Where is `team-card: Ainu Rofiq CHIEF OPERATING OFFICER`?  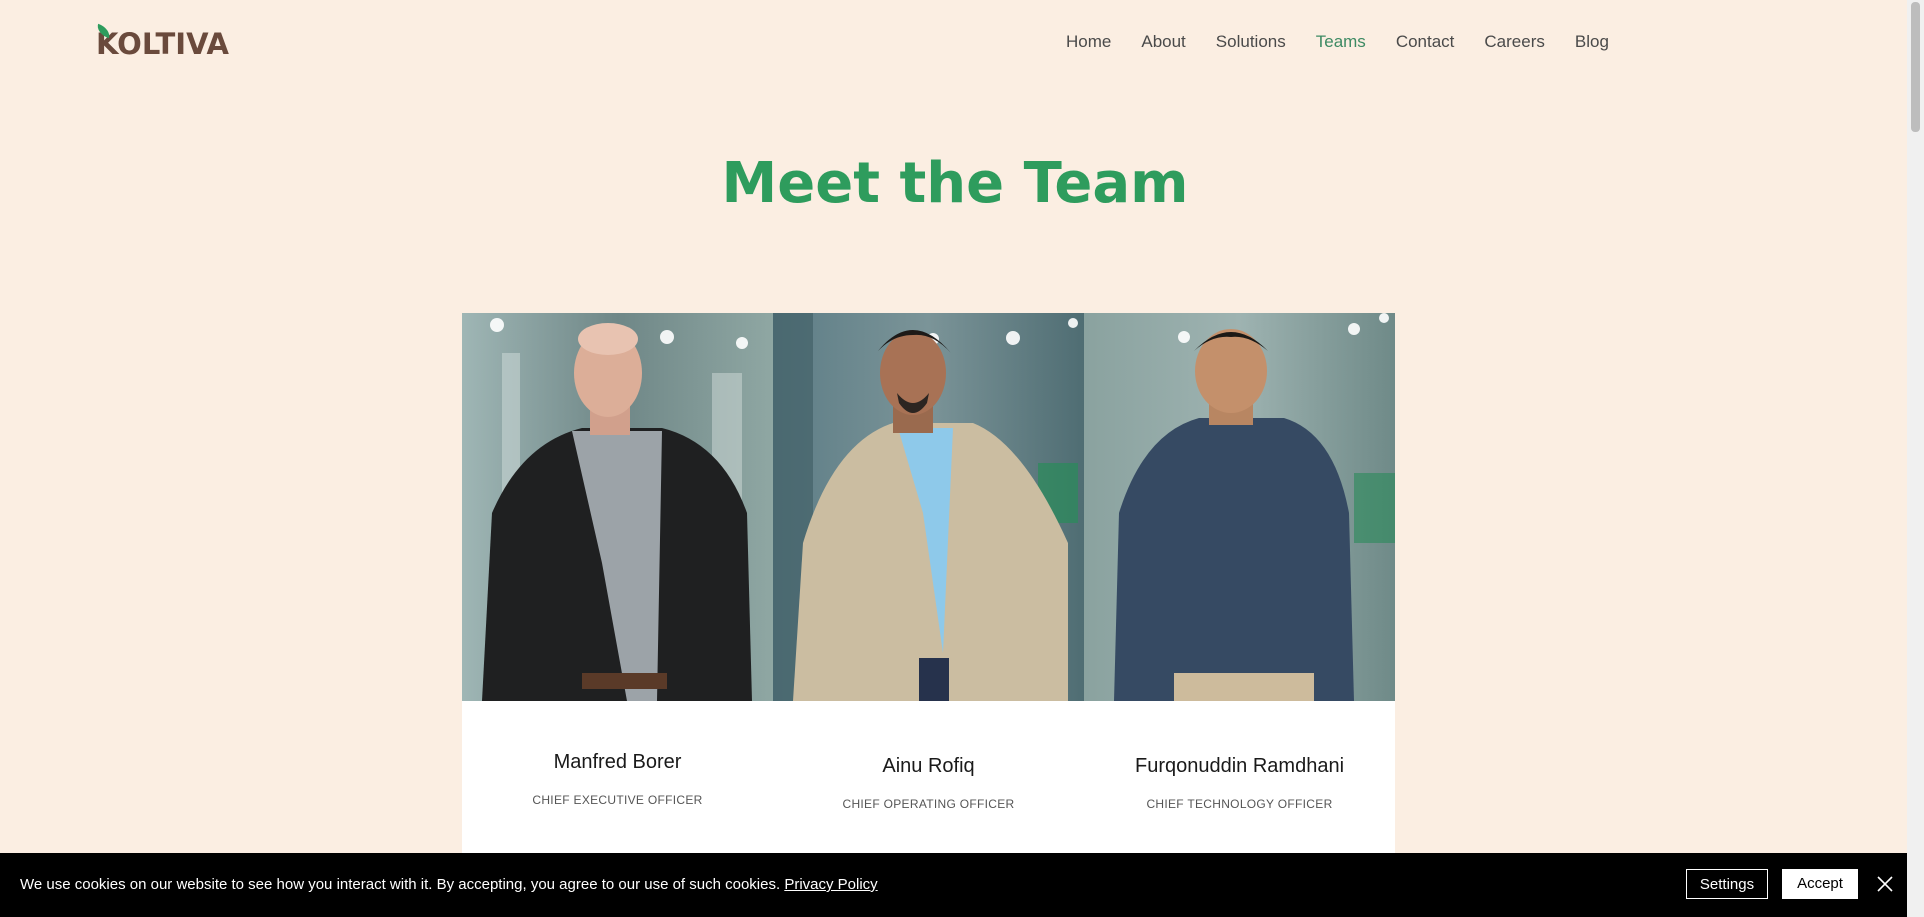
team-card: Ainu Rofiq CHIEF OPERATING OFFICER is located at coordinates (928, 613).